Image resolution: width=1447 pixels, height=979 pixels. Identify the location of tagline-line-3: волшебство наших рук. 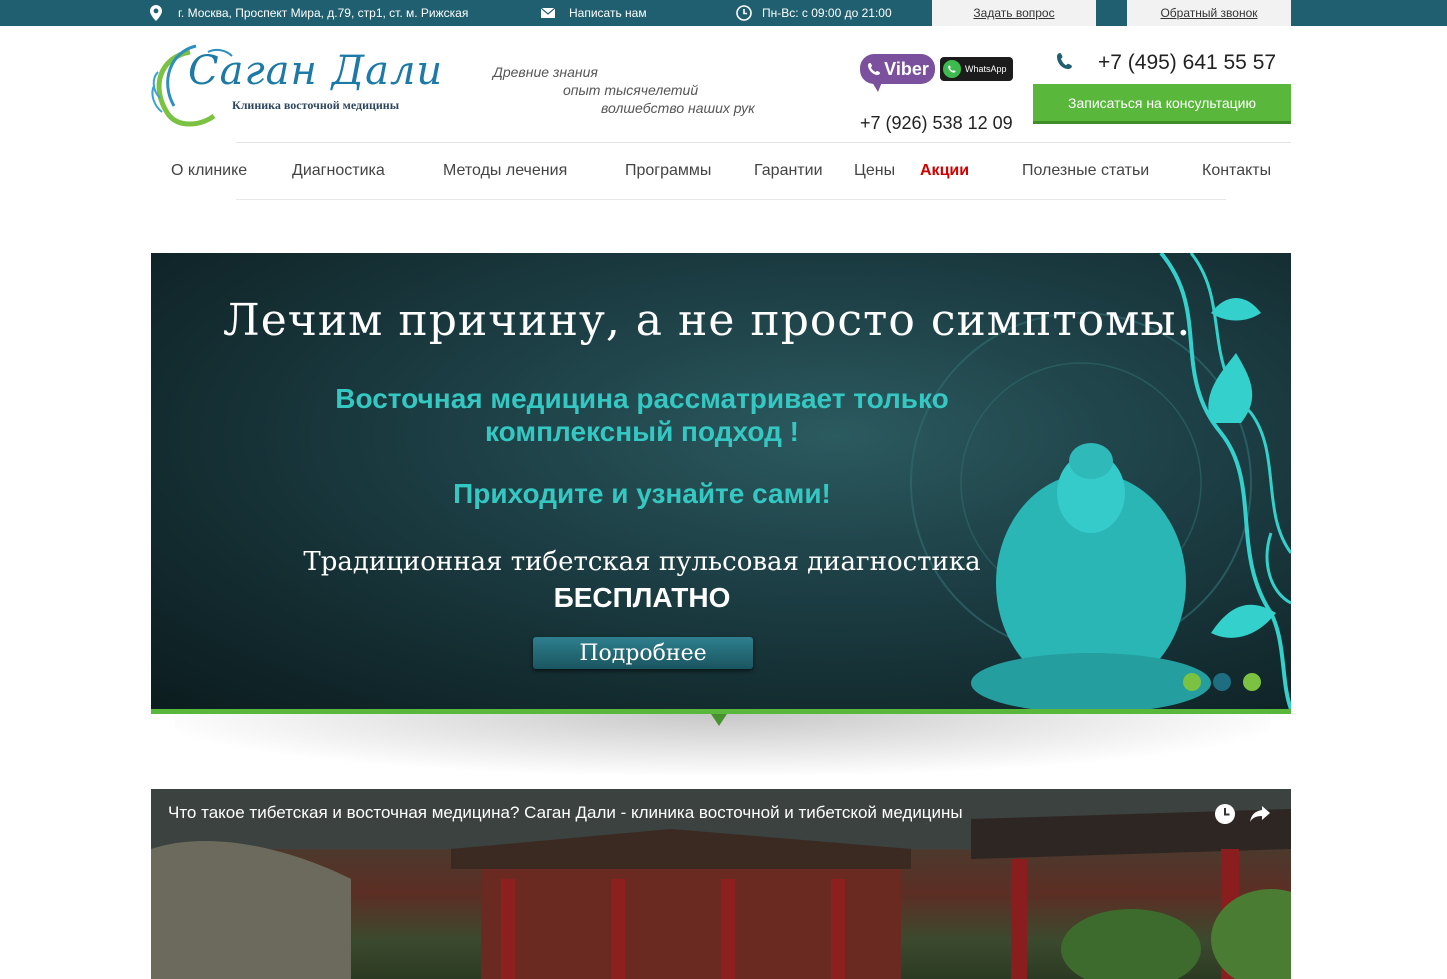
(678, 108).